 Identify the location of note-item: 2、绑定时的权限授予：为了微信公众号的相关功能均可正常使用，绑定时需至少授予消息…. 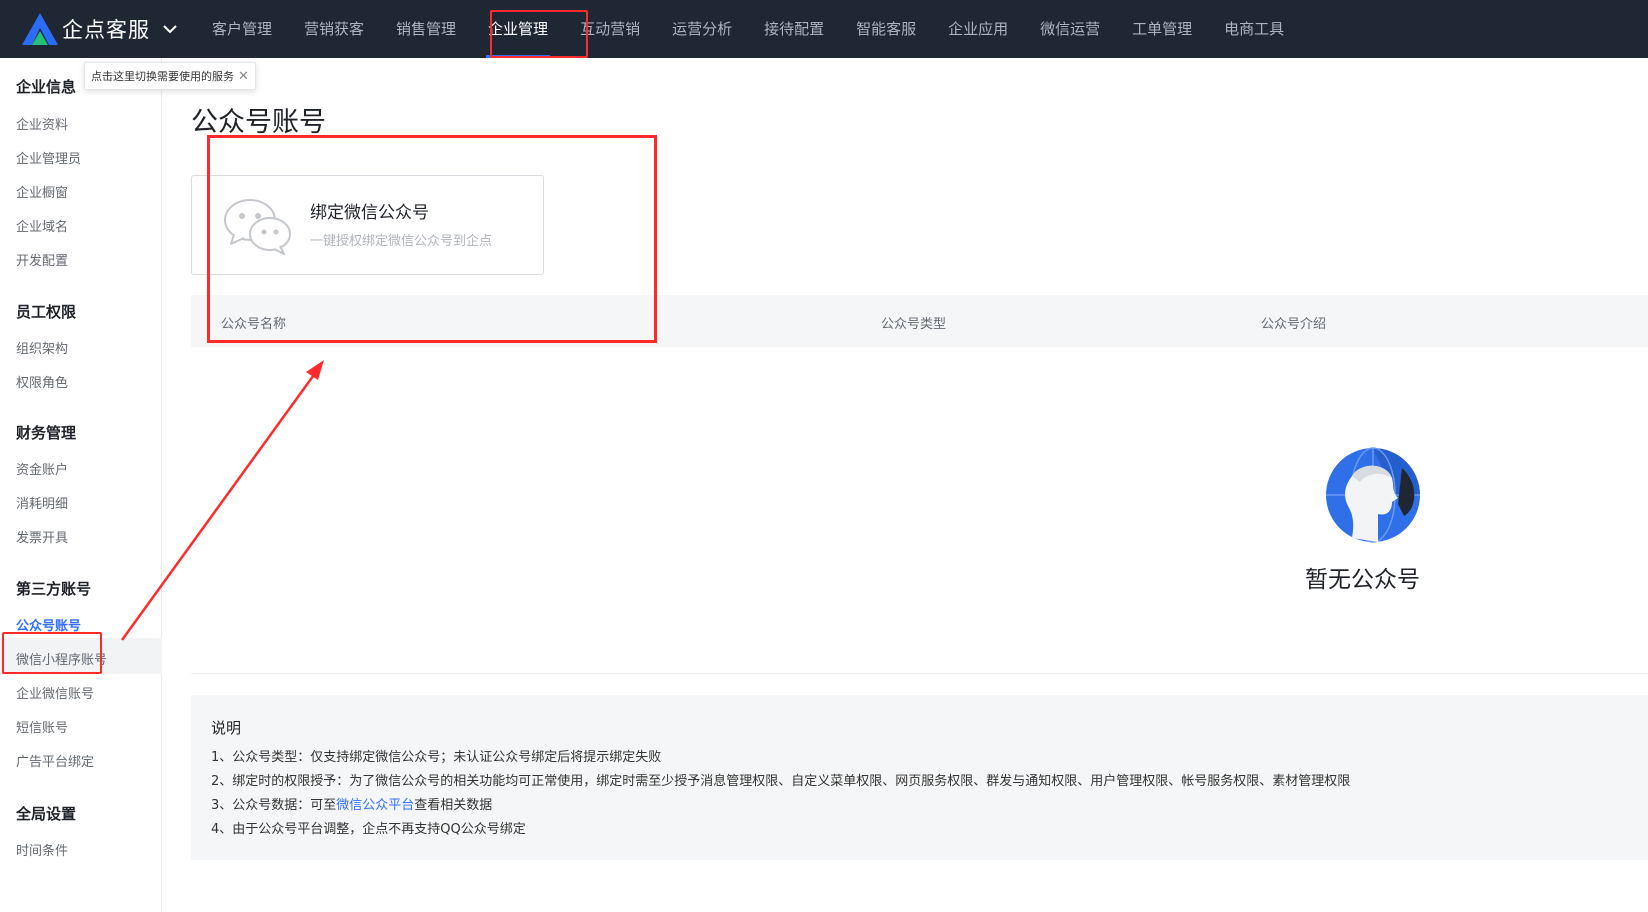
(781, 781).